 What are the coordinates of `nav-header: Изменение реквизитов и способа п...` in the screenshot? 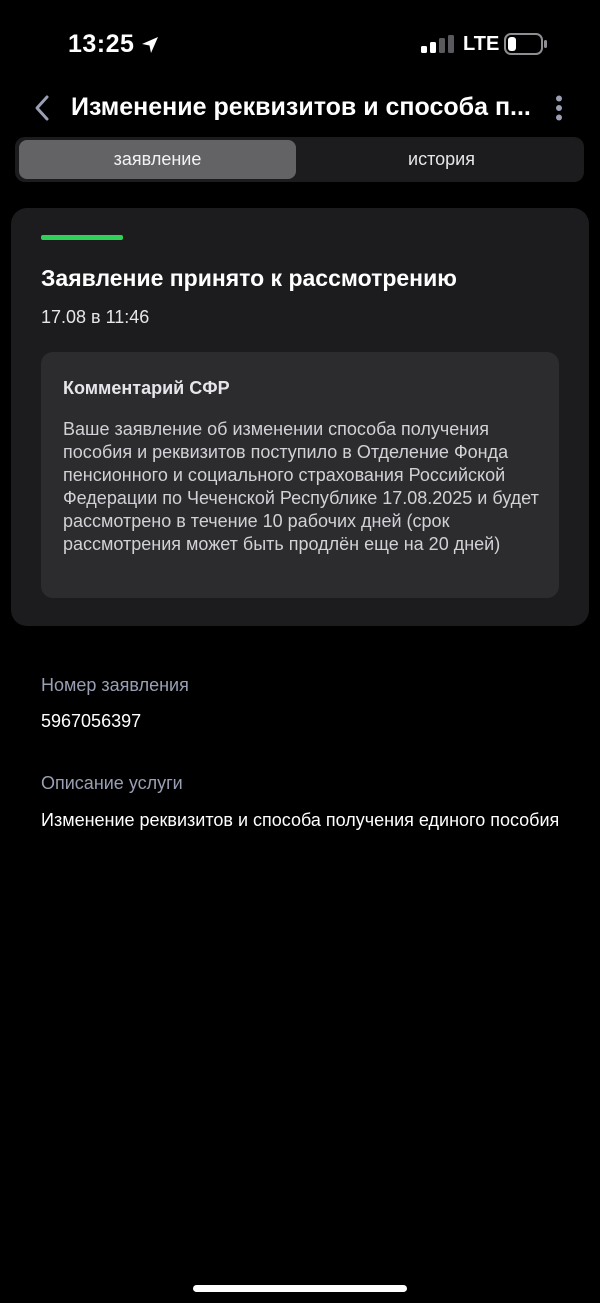 It's located at (300, 108).